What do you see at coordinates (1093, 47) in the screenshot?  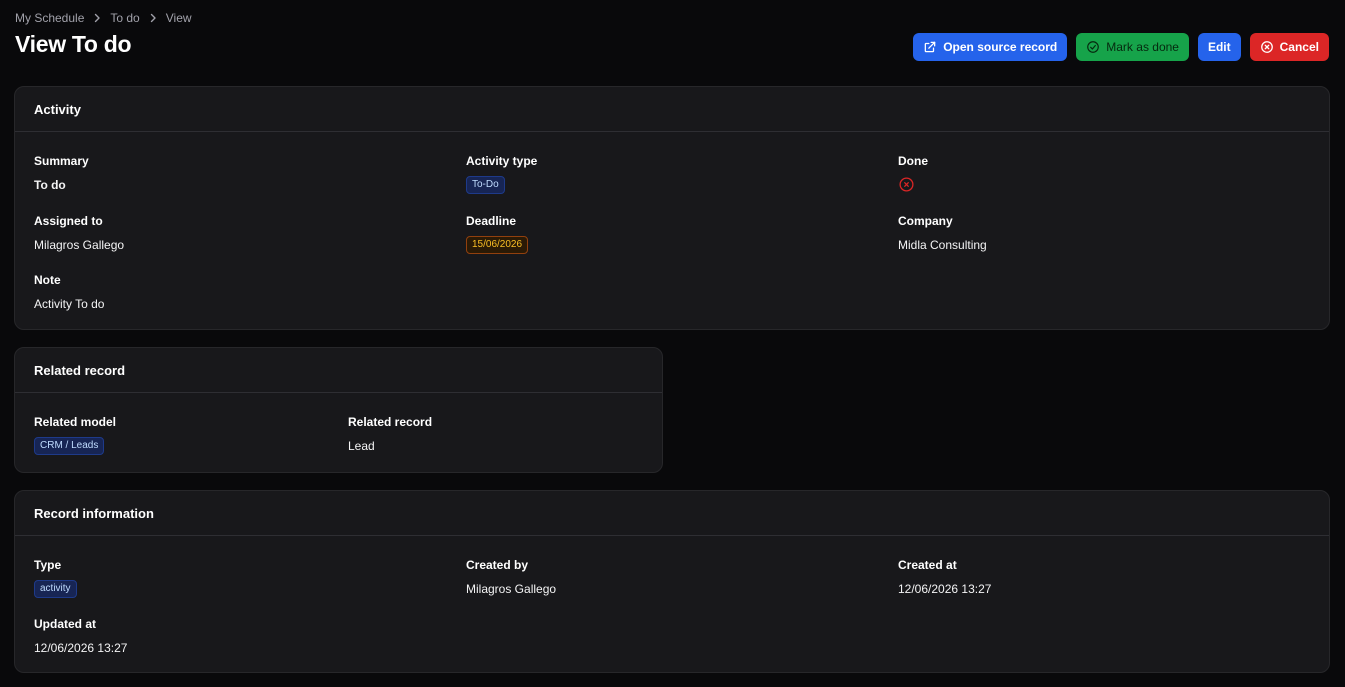 I see `check-circle-icon` at bounding box center [1093, 47].